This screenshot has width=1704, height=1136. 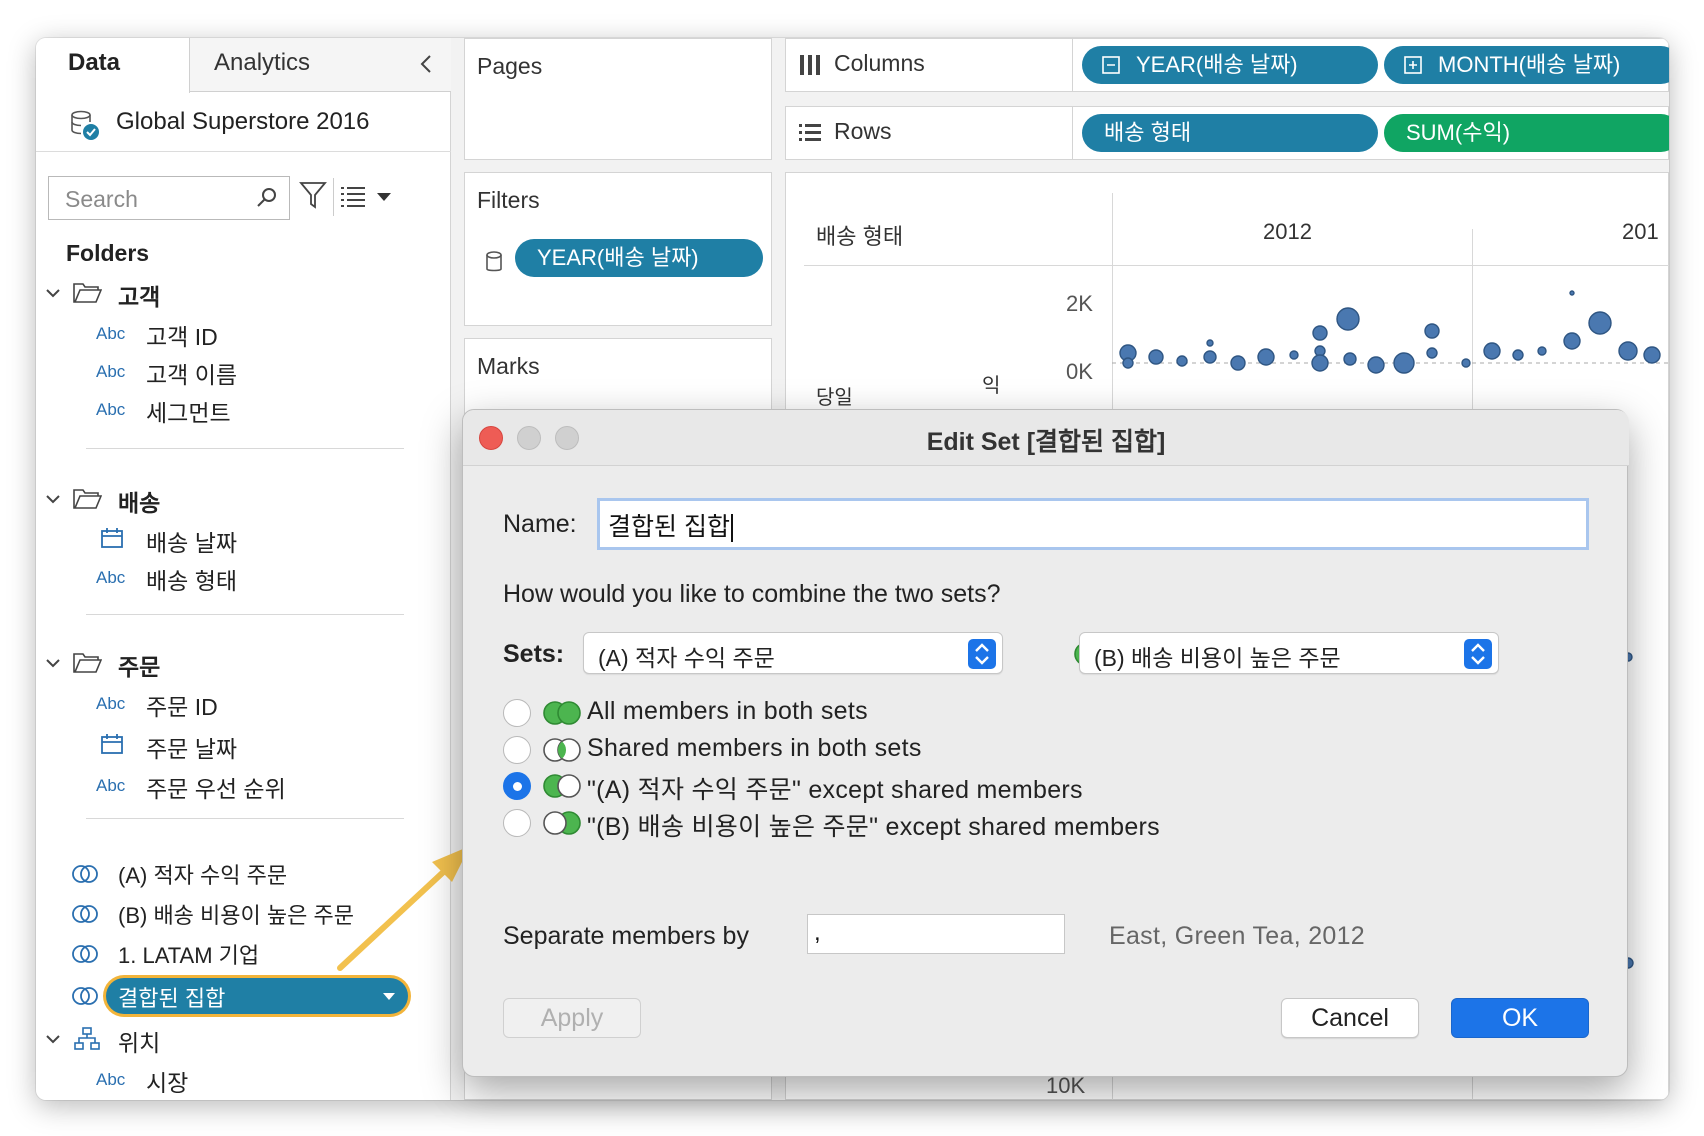 What do you see at coordinates (243, 578) in the screenshot?
I see `field-row: Abc 배송 형태` at bounding box center [243, 578].